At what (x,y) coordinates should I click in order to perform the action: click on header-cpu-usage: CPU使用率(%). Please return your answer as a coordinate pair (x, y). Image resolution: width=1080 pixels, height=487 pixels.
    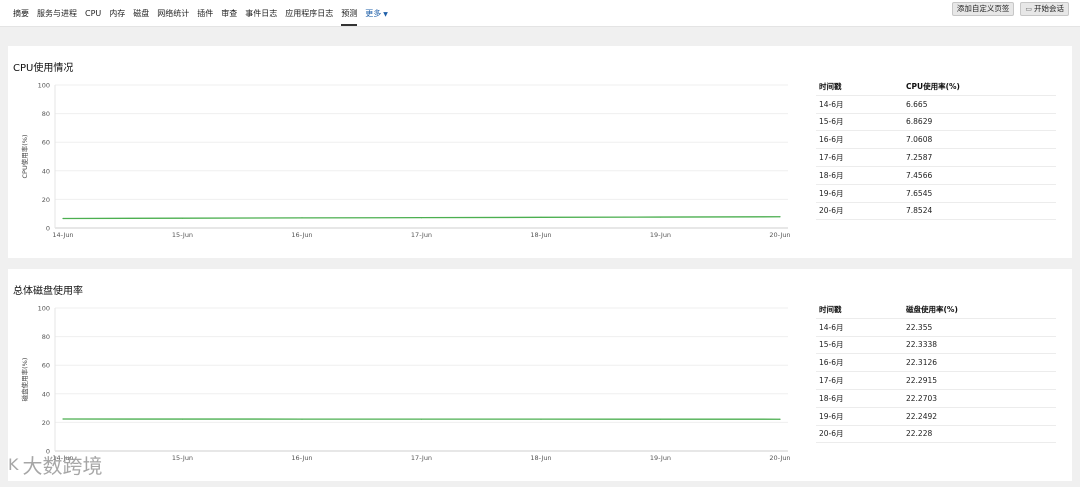
    Looking at the image, I should click on (933, 86).